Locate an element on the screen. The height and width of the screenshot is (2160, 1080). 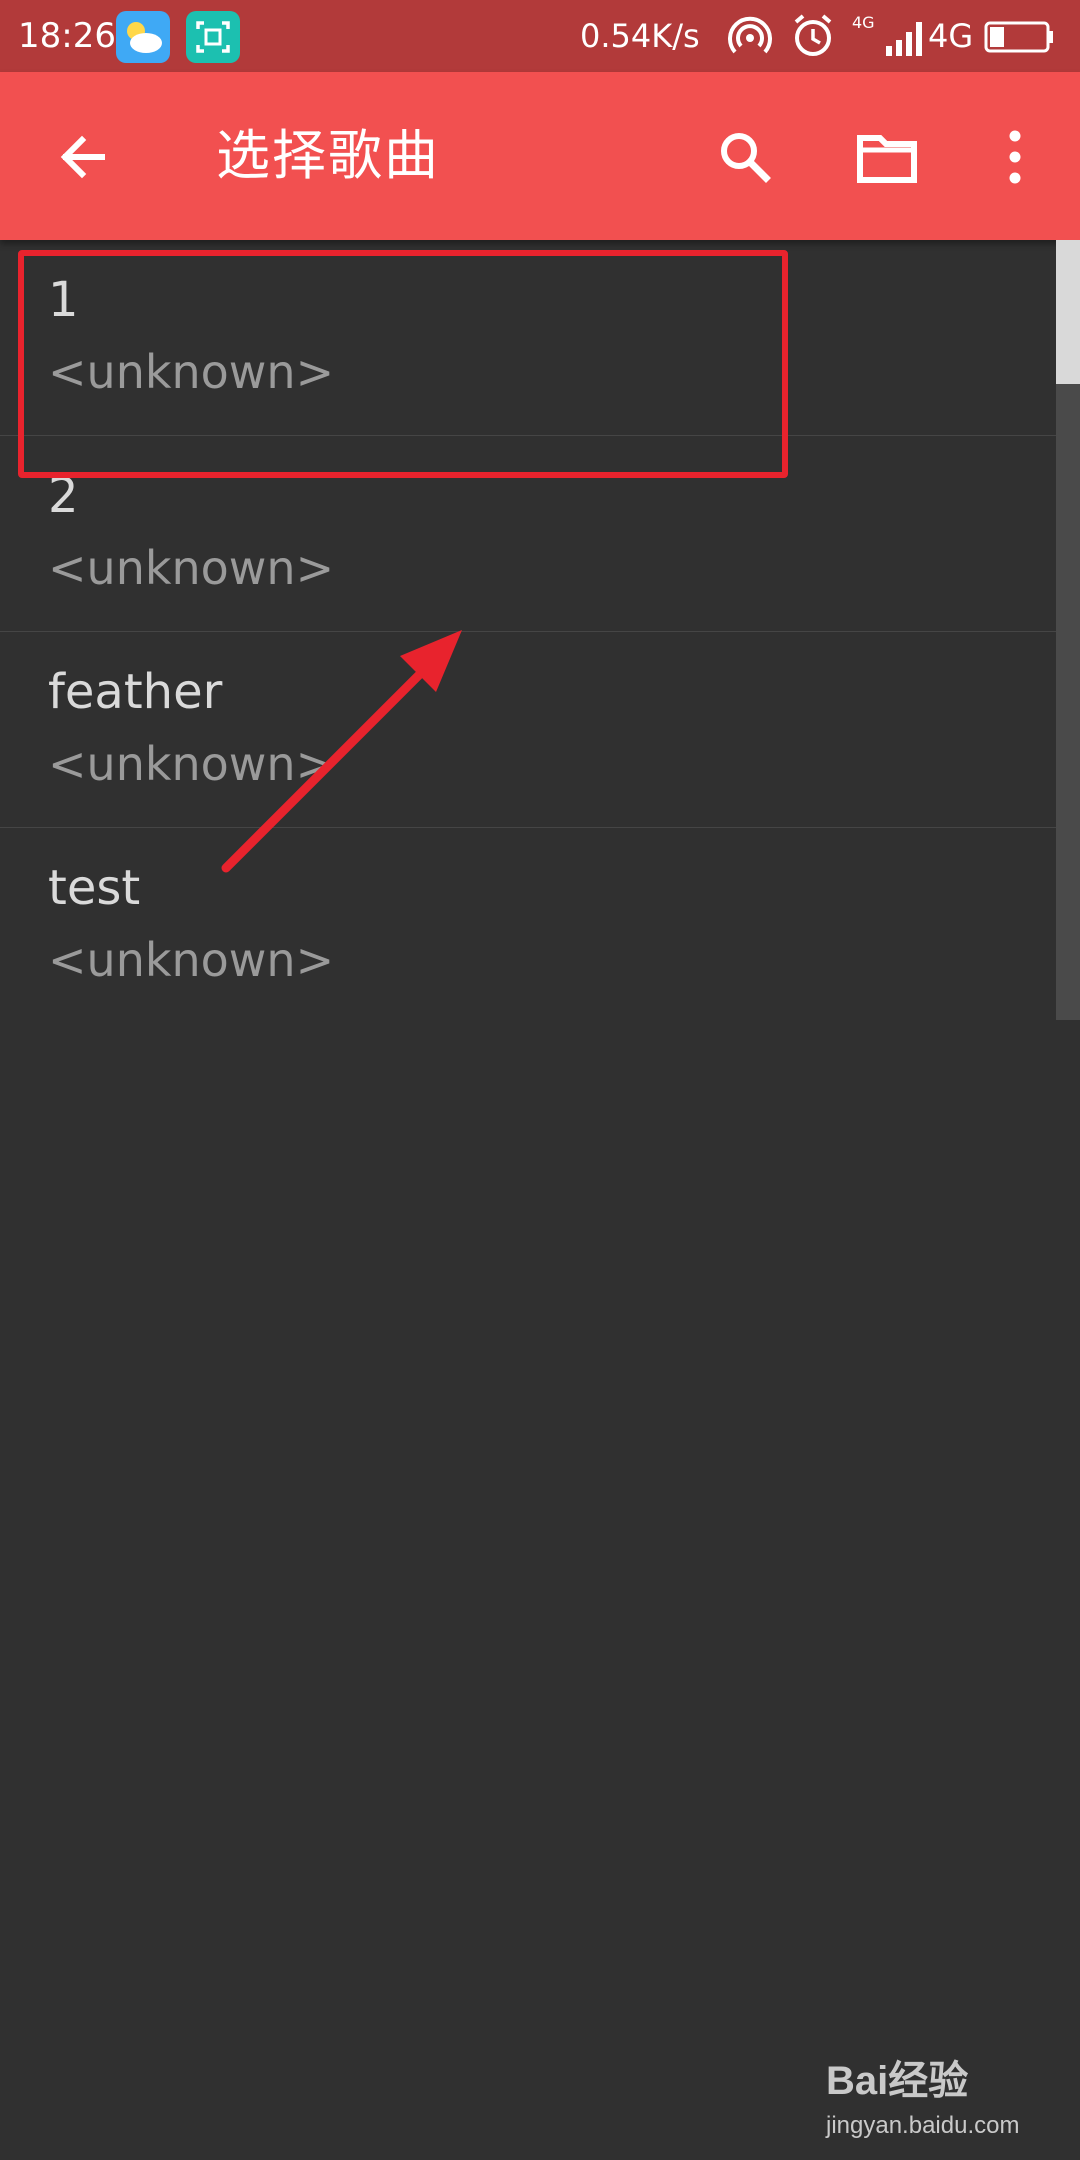
back-button is located at coordinates (83, 157).